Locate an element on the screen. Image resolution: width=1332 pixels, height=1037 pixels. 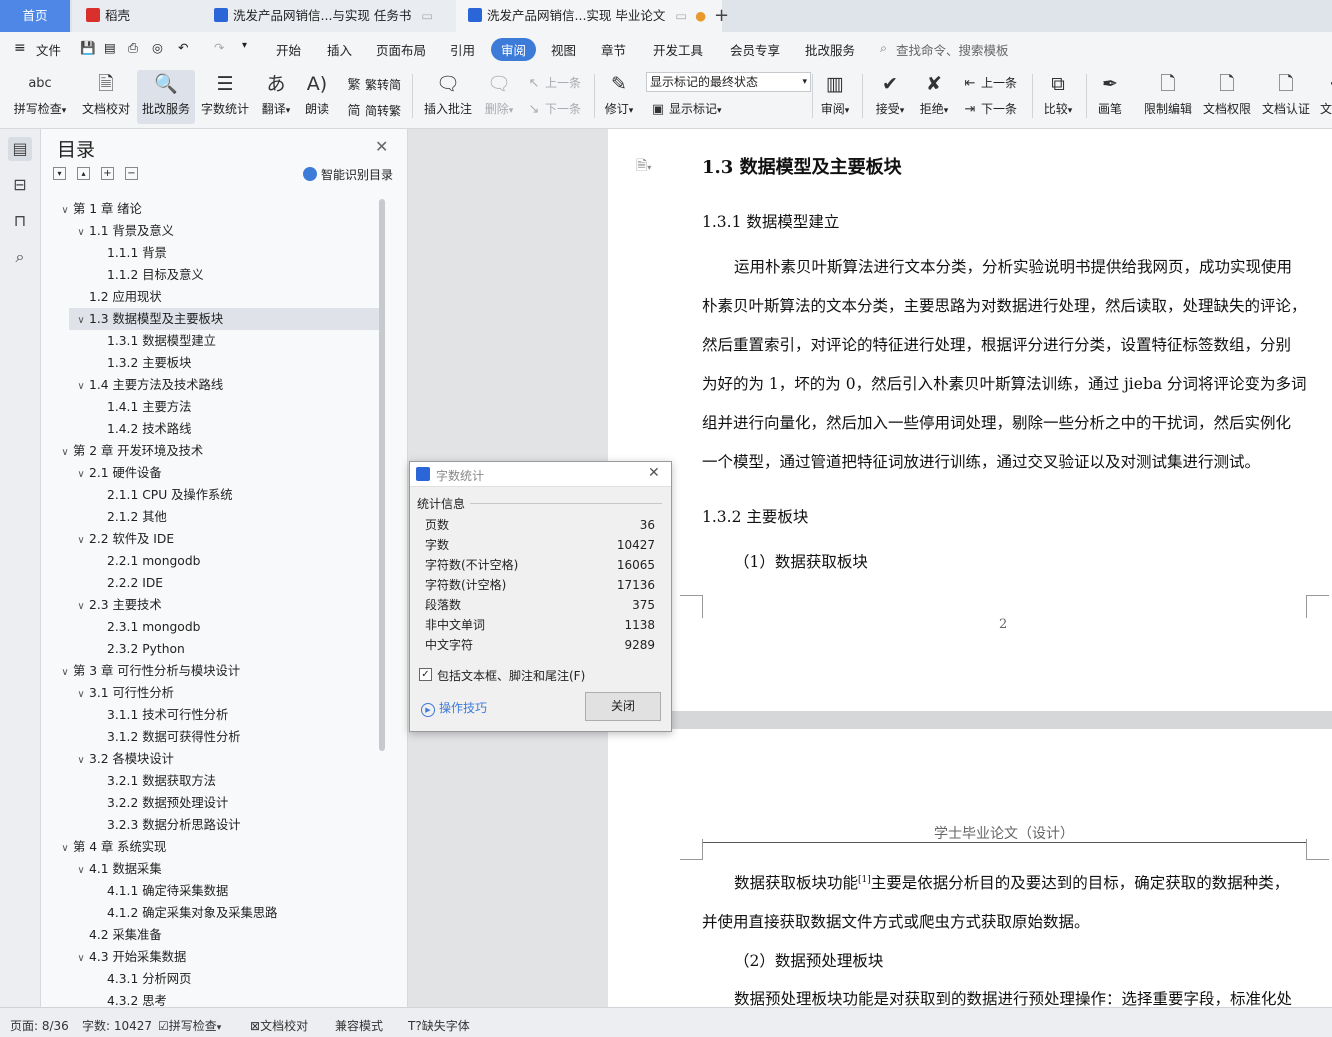
collapse-icon: − is located at coordinates (131, 173).